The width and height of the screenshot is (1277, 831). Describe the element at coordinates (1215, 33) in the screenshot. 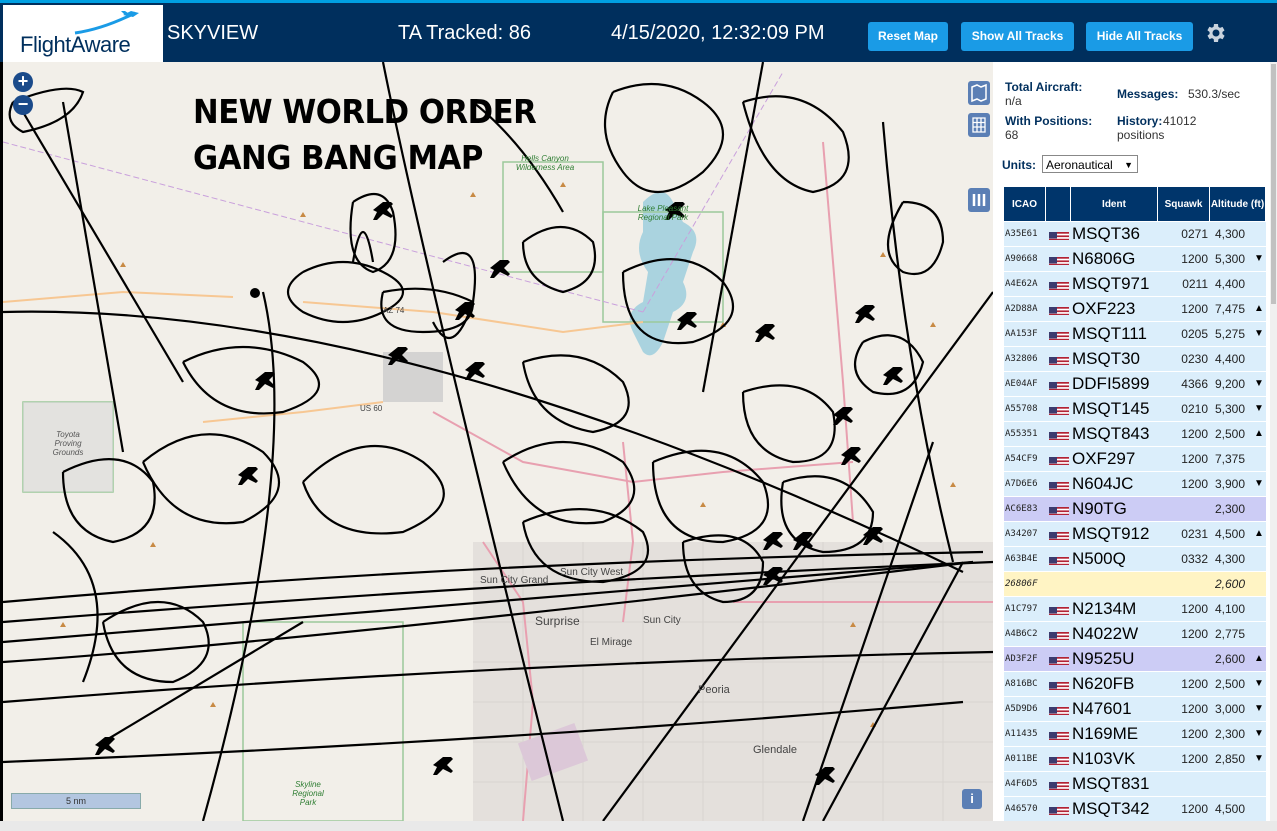

I see `gear-icon` at that location.